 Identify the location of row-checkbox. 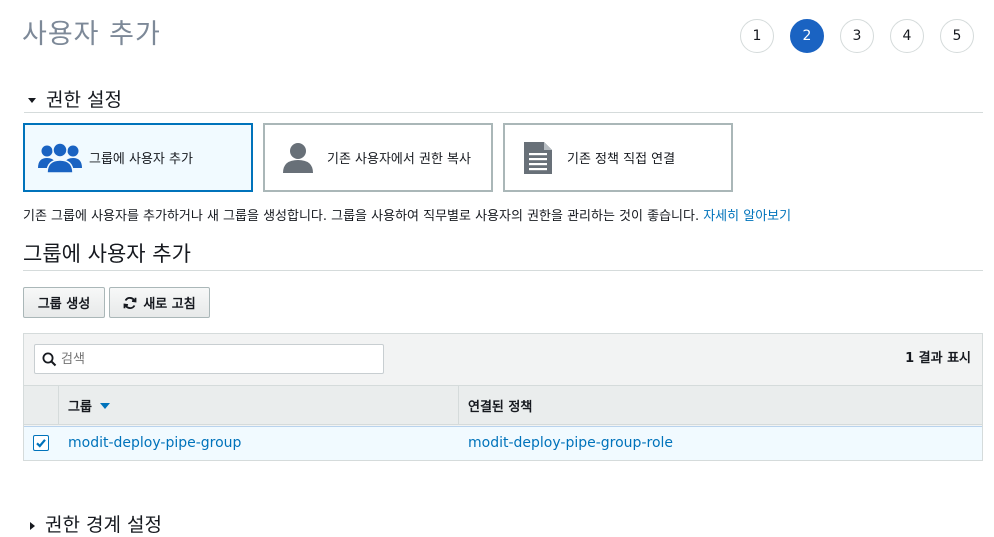
(41, 443).